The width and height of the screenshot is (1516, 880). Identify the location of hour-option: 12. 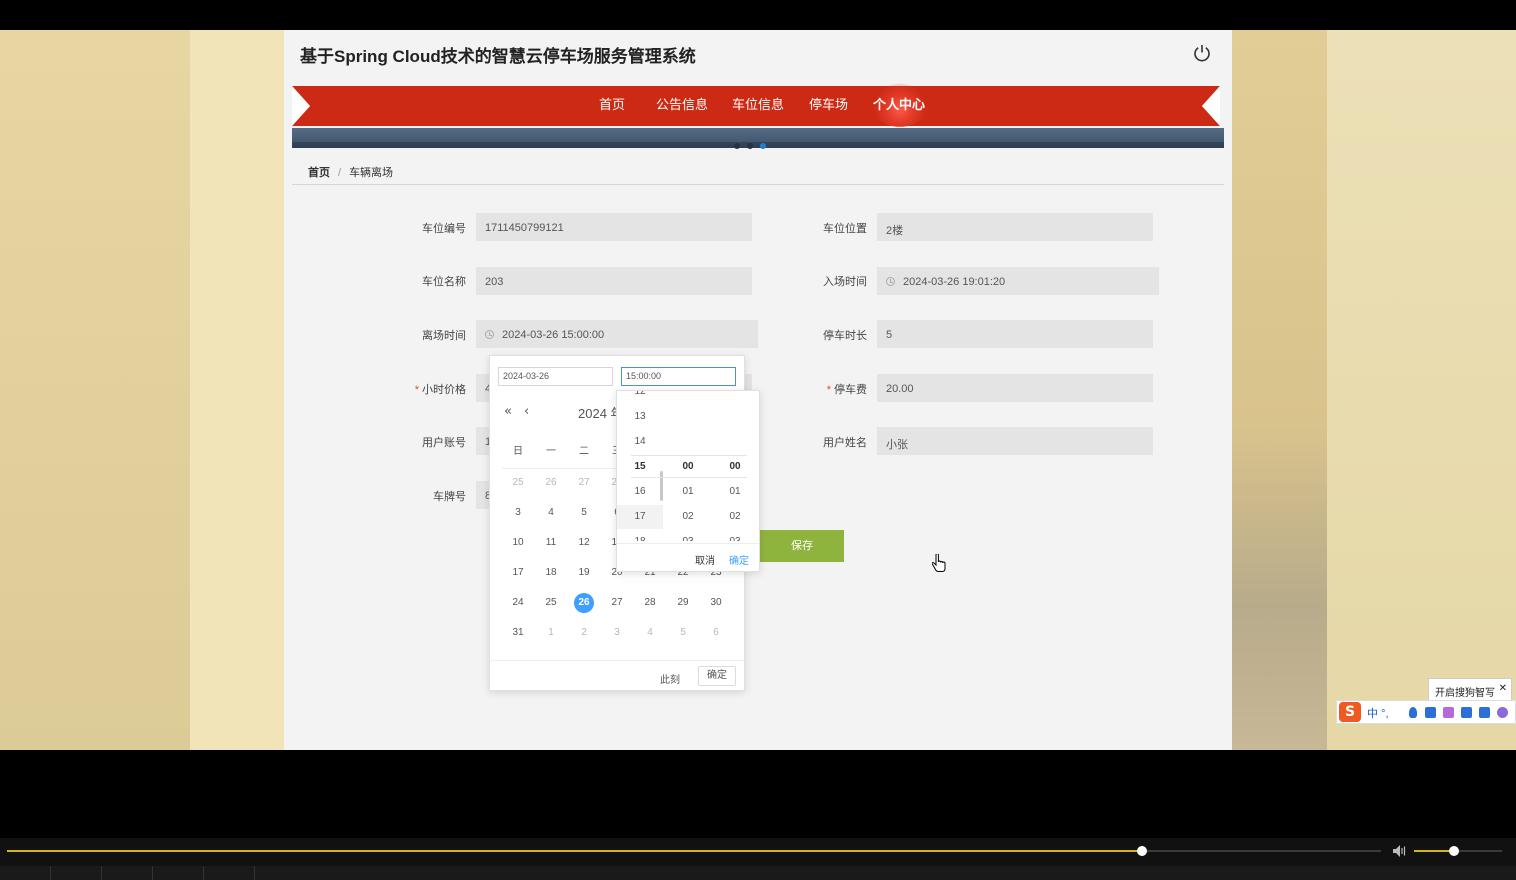
(640, 394).